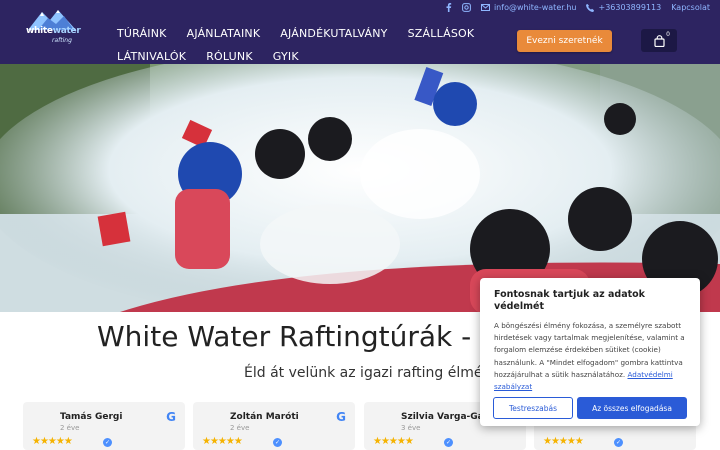 This screenshot has width=720, height=450. What do you see at coordinates (630, 7) in the screenshot?
I see `phone-text: +36303899113` at bounding box center [630, 7].